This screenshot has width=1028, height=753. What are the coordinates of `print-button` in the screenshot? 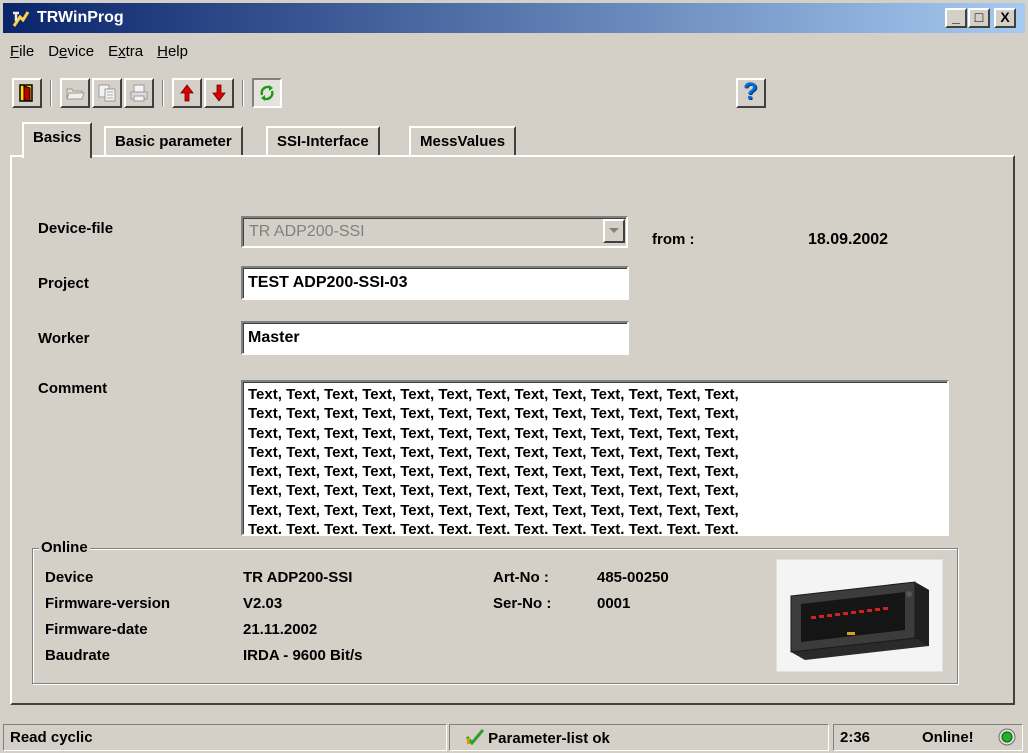 It's located at (139, 93).